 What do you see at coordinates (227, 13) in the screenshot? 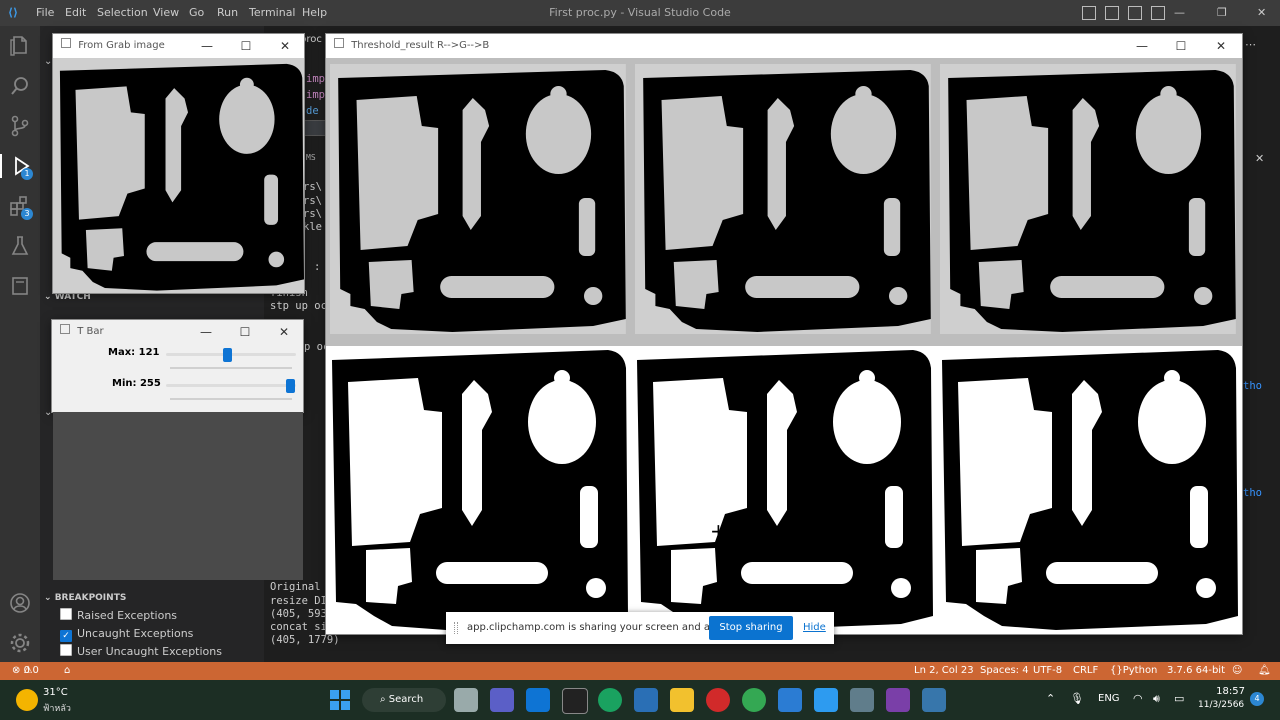
I see `menu-run: Run` at bounding box center [227, 13].